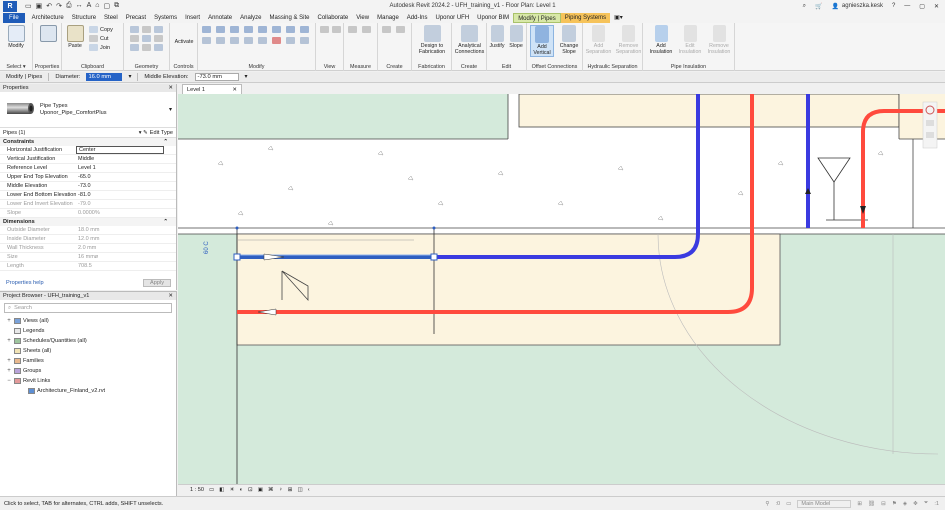 This screenshot has width=945, height=510. I want to click on property-value: Level 1, so click(126, 168).